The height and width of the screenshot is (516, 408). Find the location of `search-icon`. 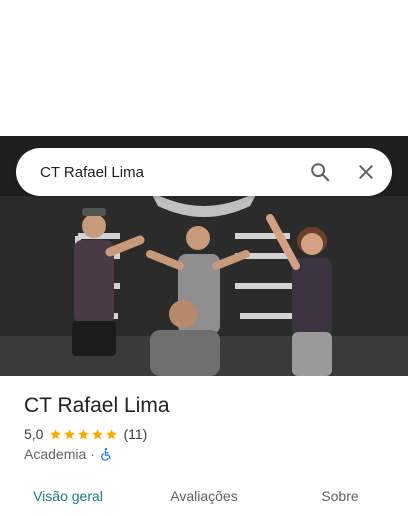

search-icon is located at coordinates (320, 172).